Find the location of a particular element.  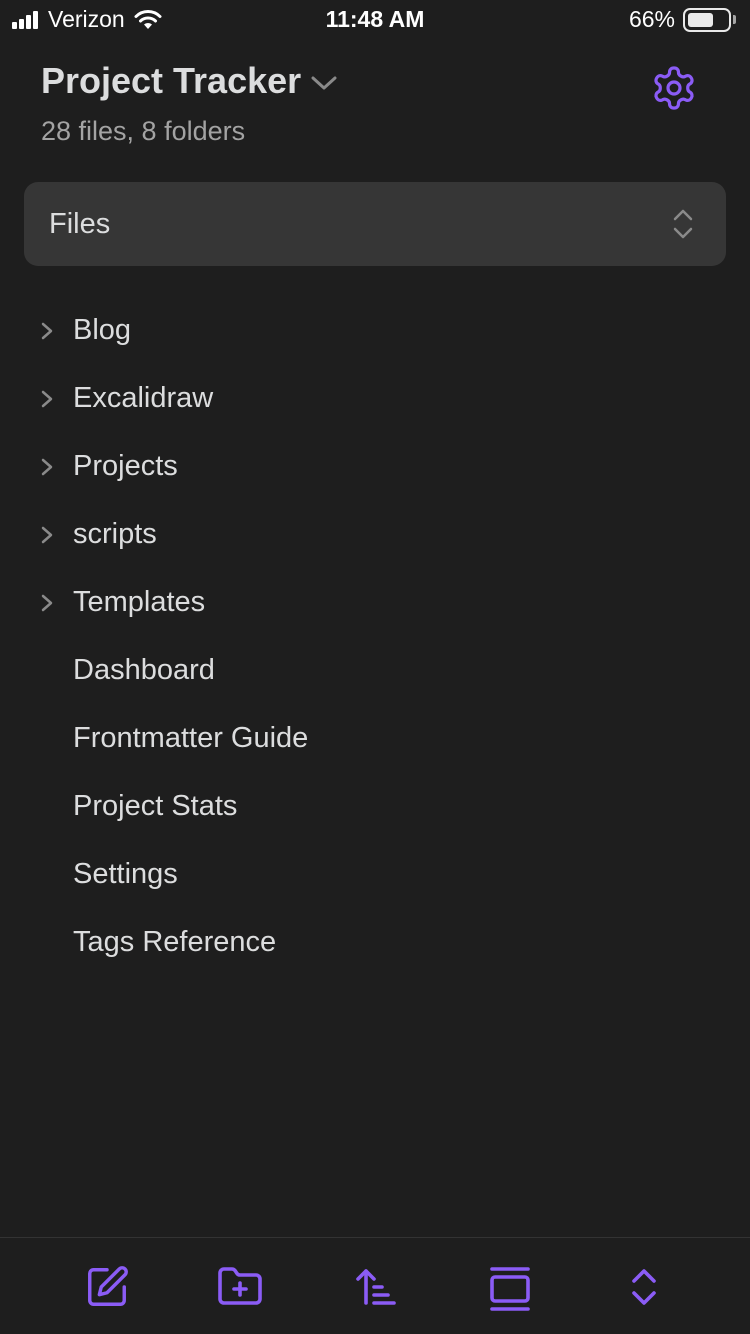

view-selector-label: Files is located at coordinates (80, 224).